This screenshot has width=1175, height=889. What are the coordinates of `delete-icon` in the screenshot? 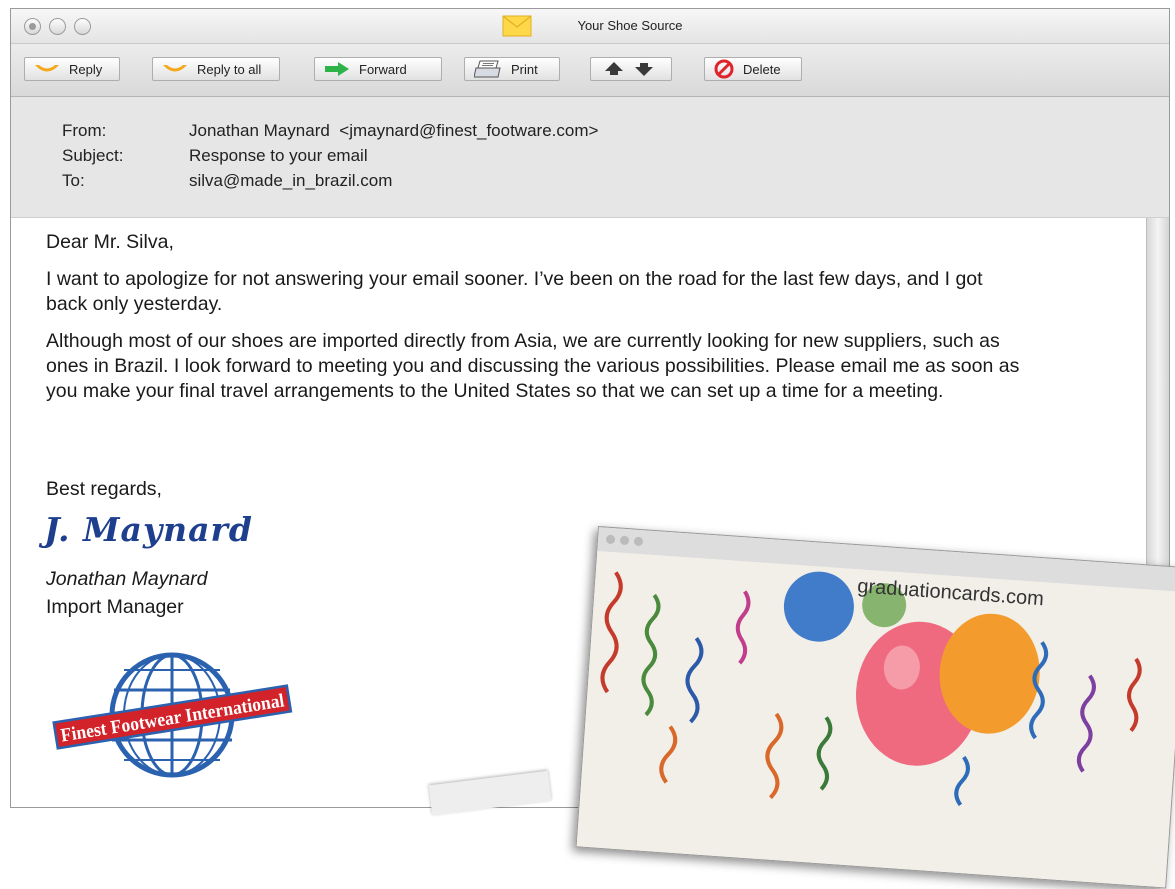 It's located at (724, 69).